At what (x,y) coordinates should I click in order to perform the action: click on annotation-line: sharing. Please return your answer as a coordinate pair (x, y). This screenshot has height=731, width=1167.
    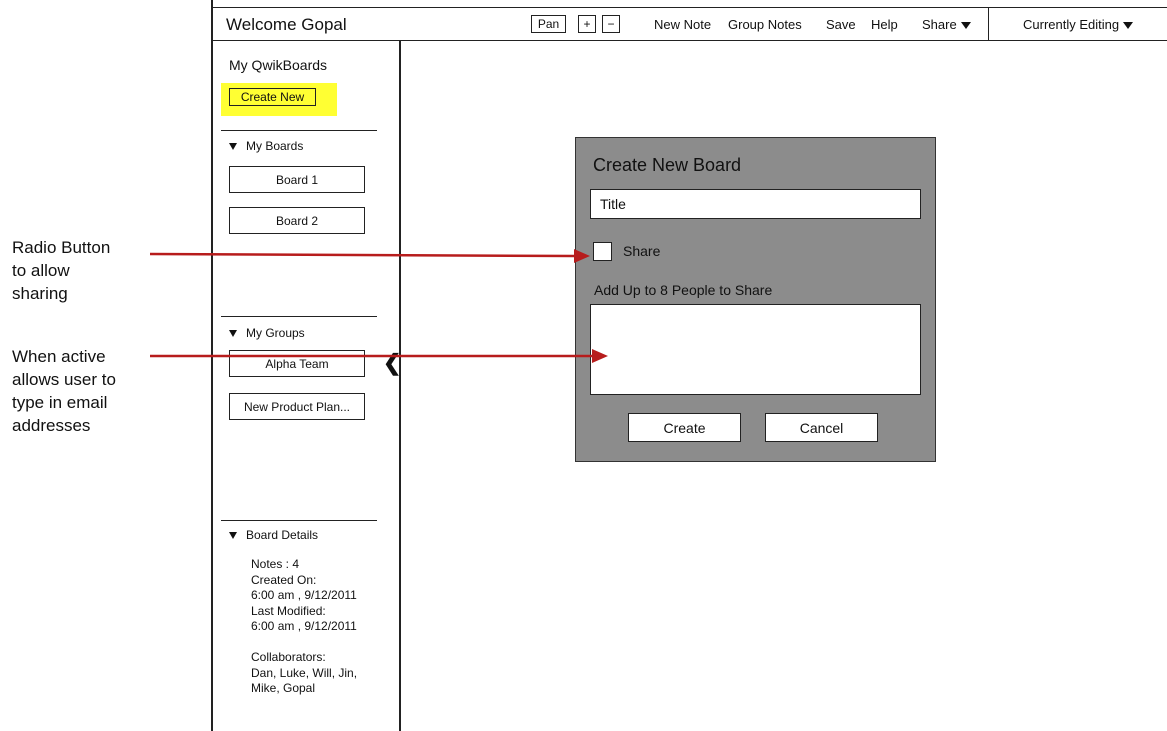
    Looking at the image, I should click on (40, 293).